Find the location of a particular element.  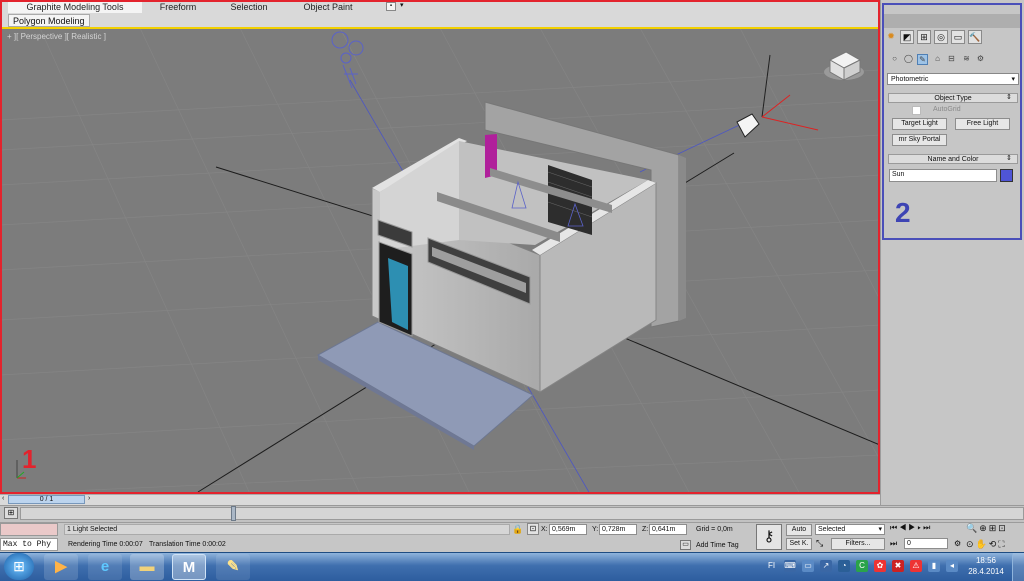

z-label: Z: is located at coordinates (645, 529).